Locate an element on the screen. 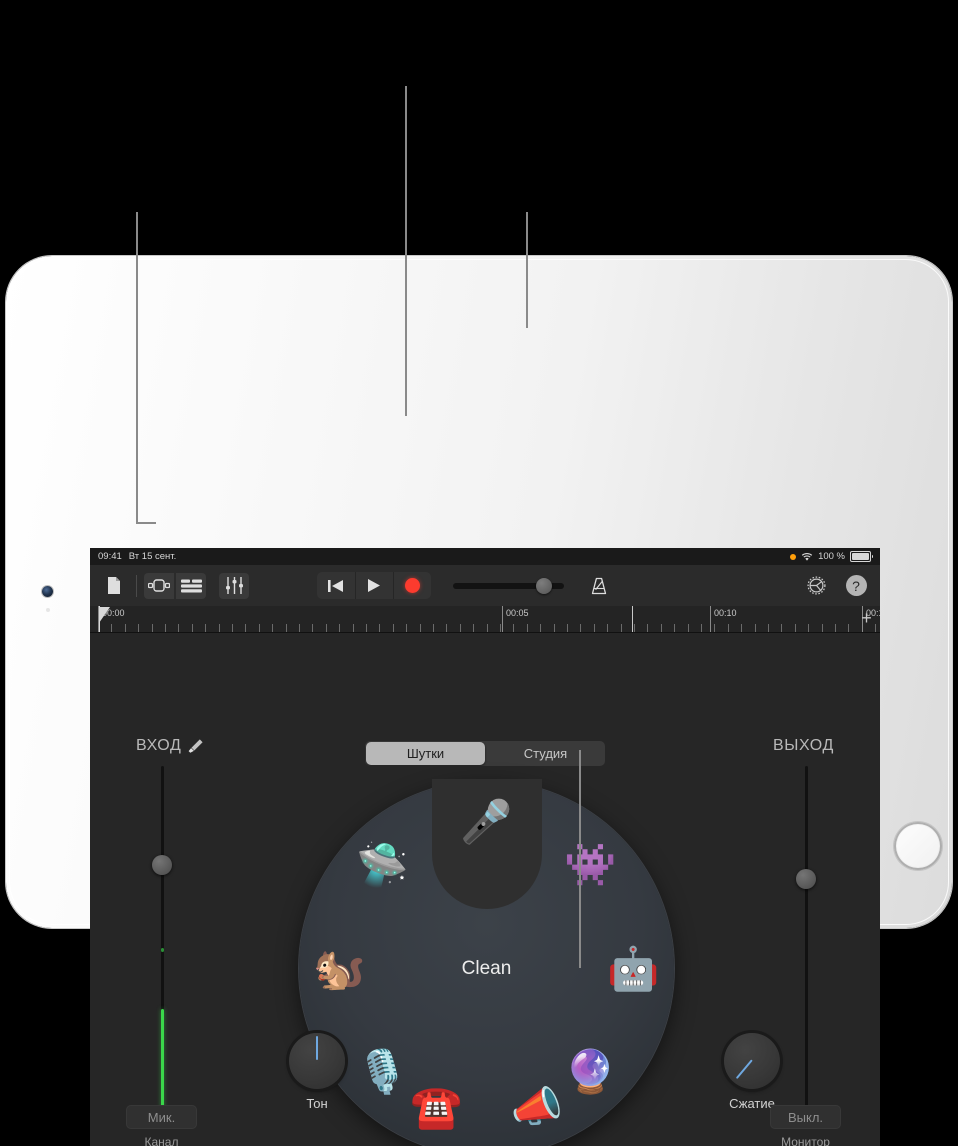 The width and height of the screenshot is (958, 1146). compression-knob is located at coordinates (752, 1061).